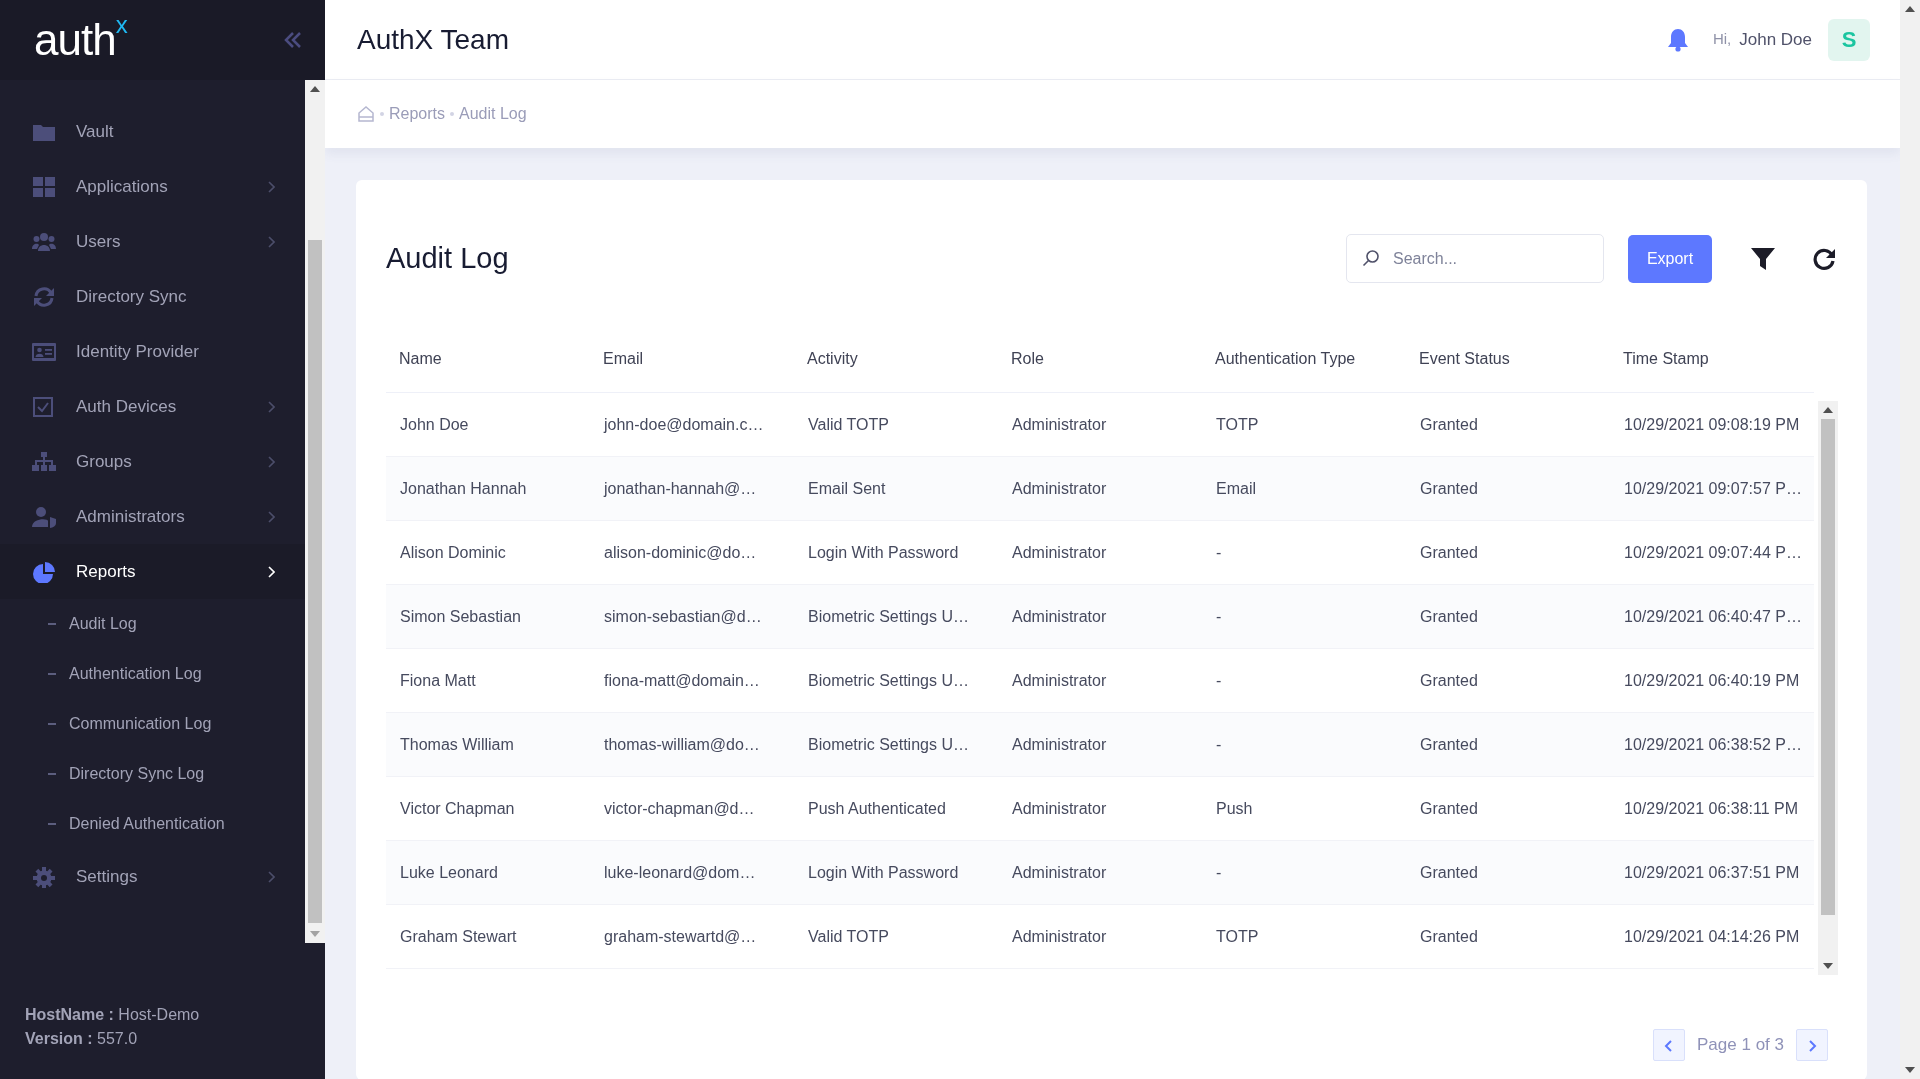 The width and height of the screenshot is (1920, 1079). I want to click on menu-item: Identity Provider, so click(152, 351).